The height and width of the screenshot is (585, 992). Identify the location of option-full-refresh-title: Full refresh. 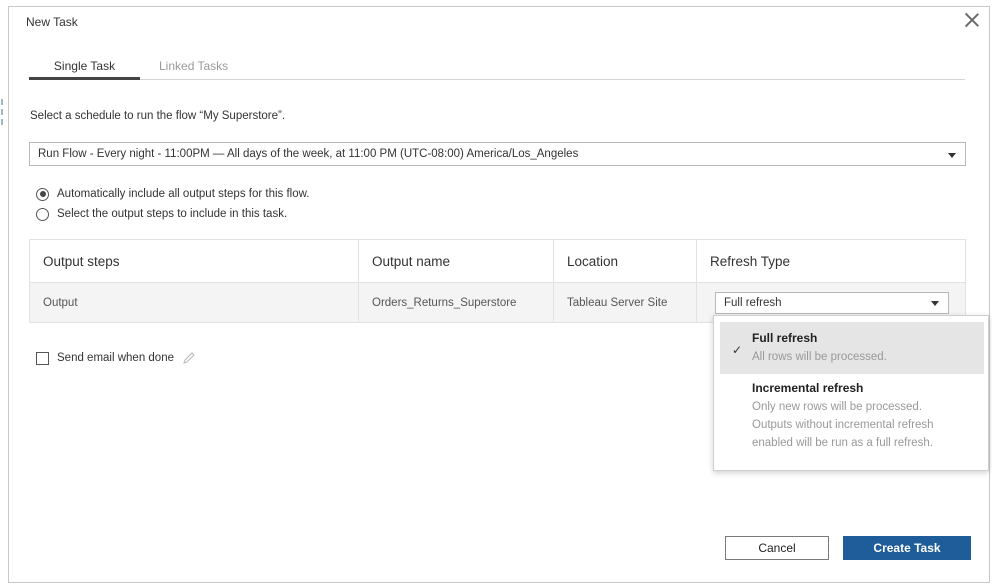
(785, 338).